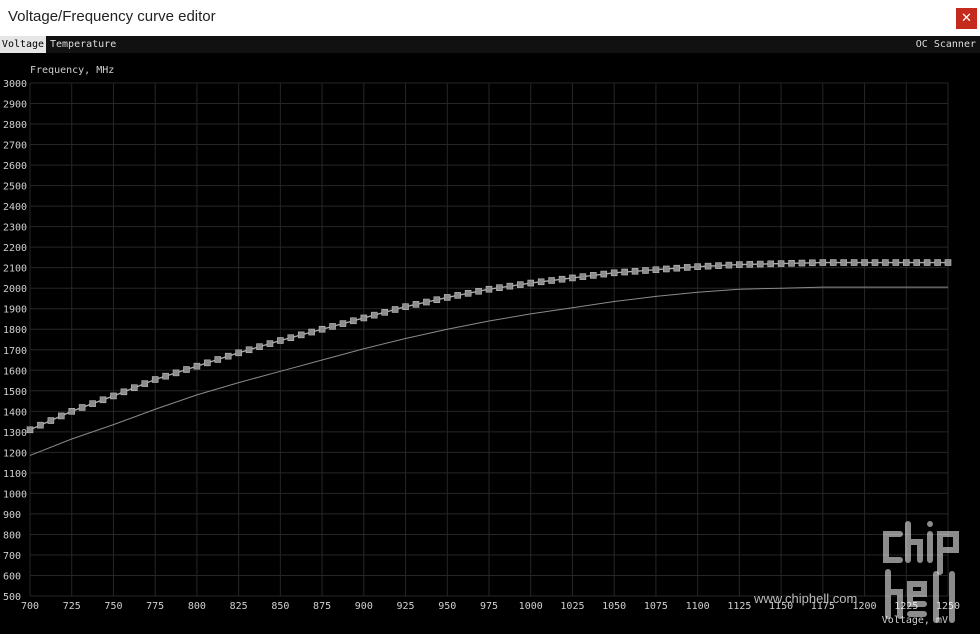  What do you see at coordinates (322, 606) in the screenshot?
I see `x-tick-label: 875` at bounding box center [322, 606].